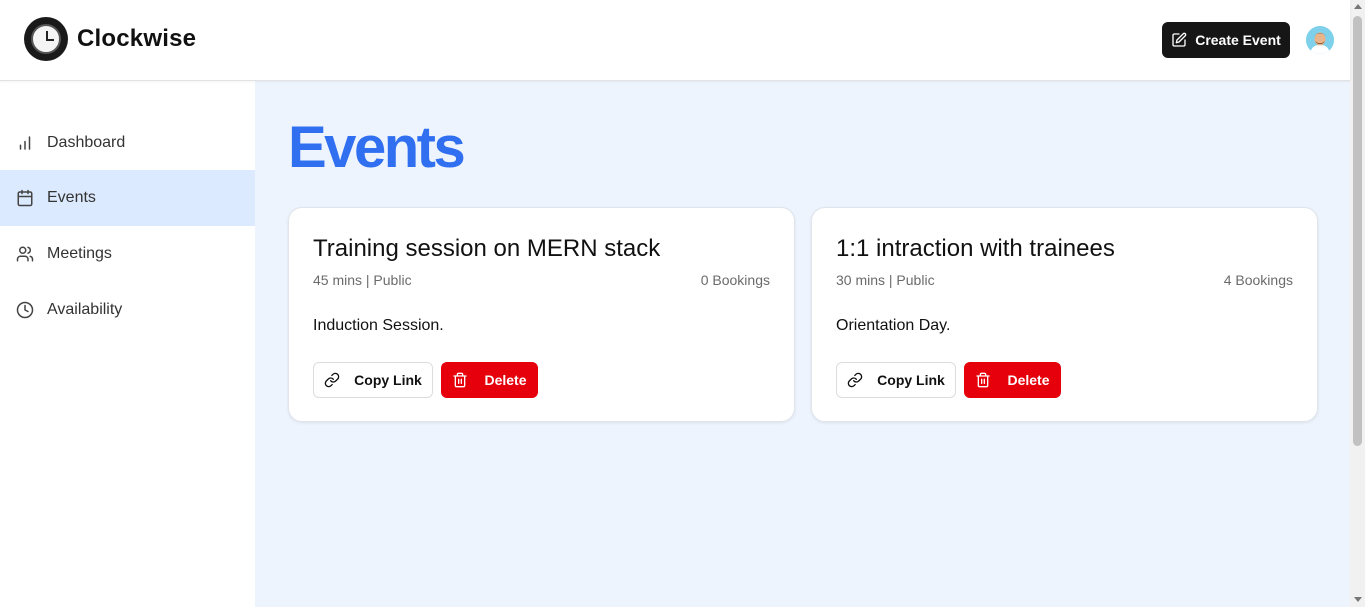  I want to click on event-title: Training session on MERN stack, so click(487, 248).